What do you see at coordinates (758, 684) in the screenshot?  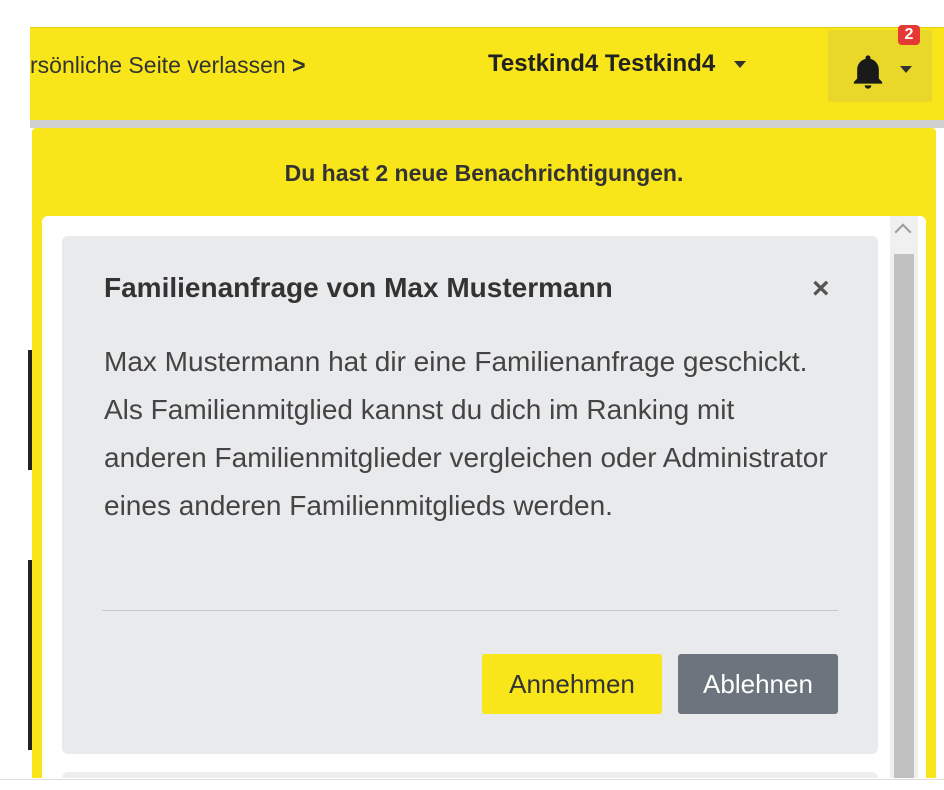 I see `decline-button: Ablehnen` at bounding box center [758, 684].